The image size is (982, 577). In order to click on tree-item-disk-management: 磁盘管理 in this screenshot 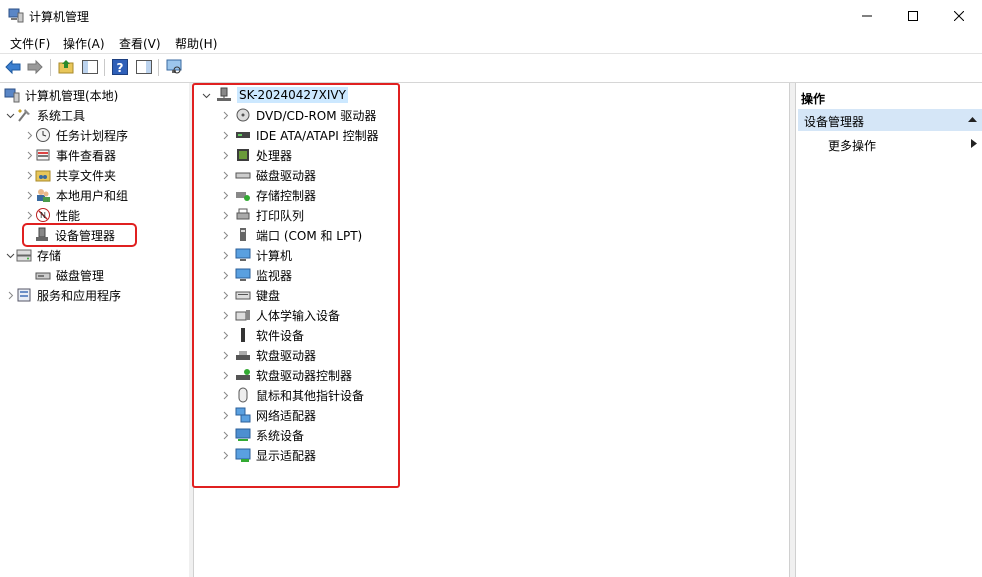, I will do `click(63, 275)`.